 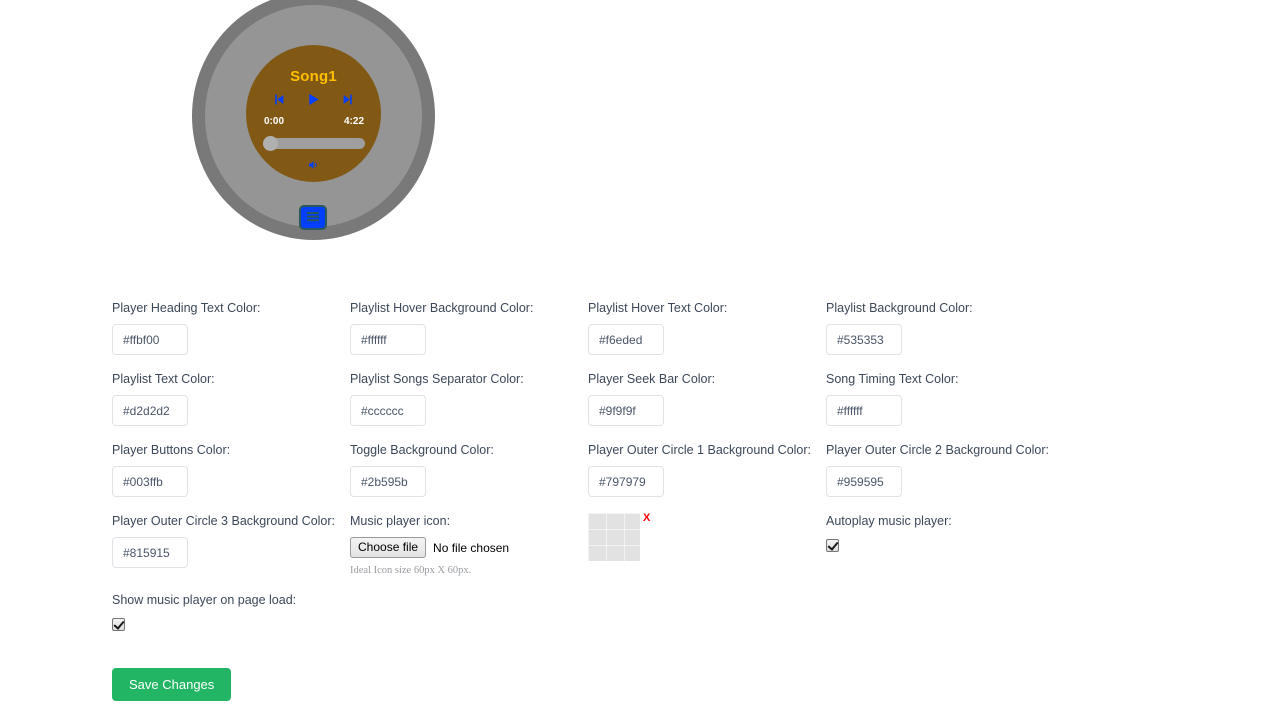 I want to click on playlist-hover-background-color-input, so click(x=388, y=339).